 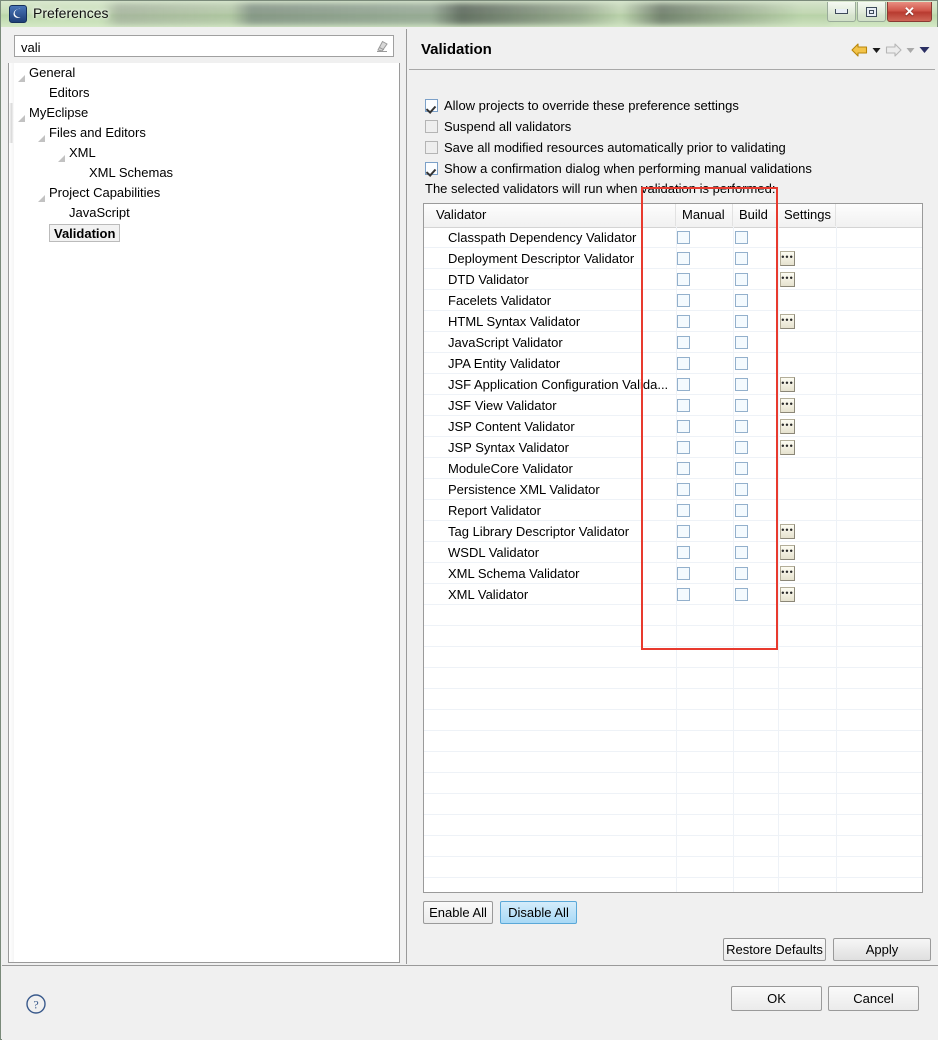 What do you see at coordinates (552, 215) in the screenshot?
I see `column-header-validator: Validator` at bounding box center [552, 215].